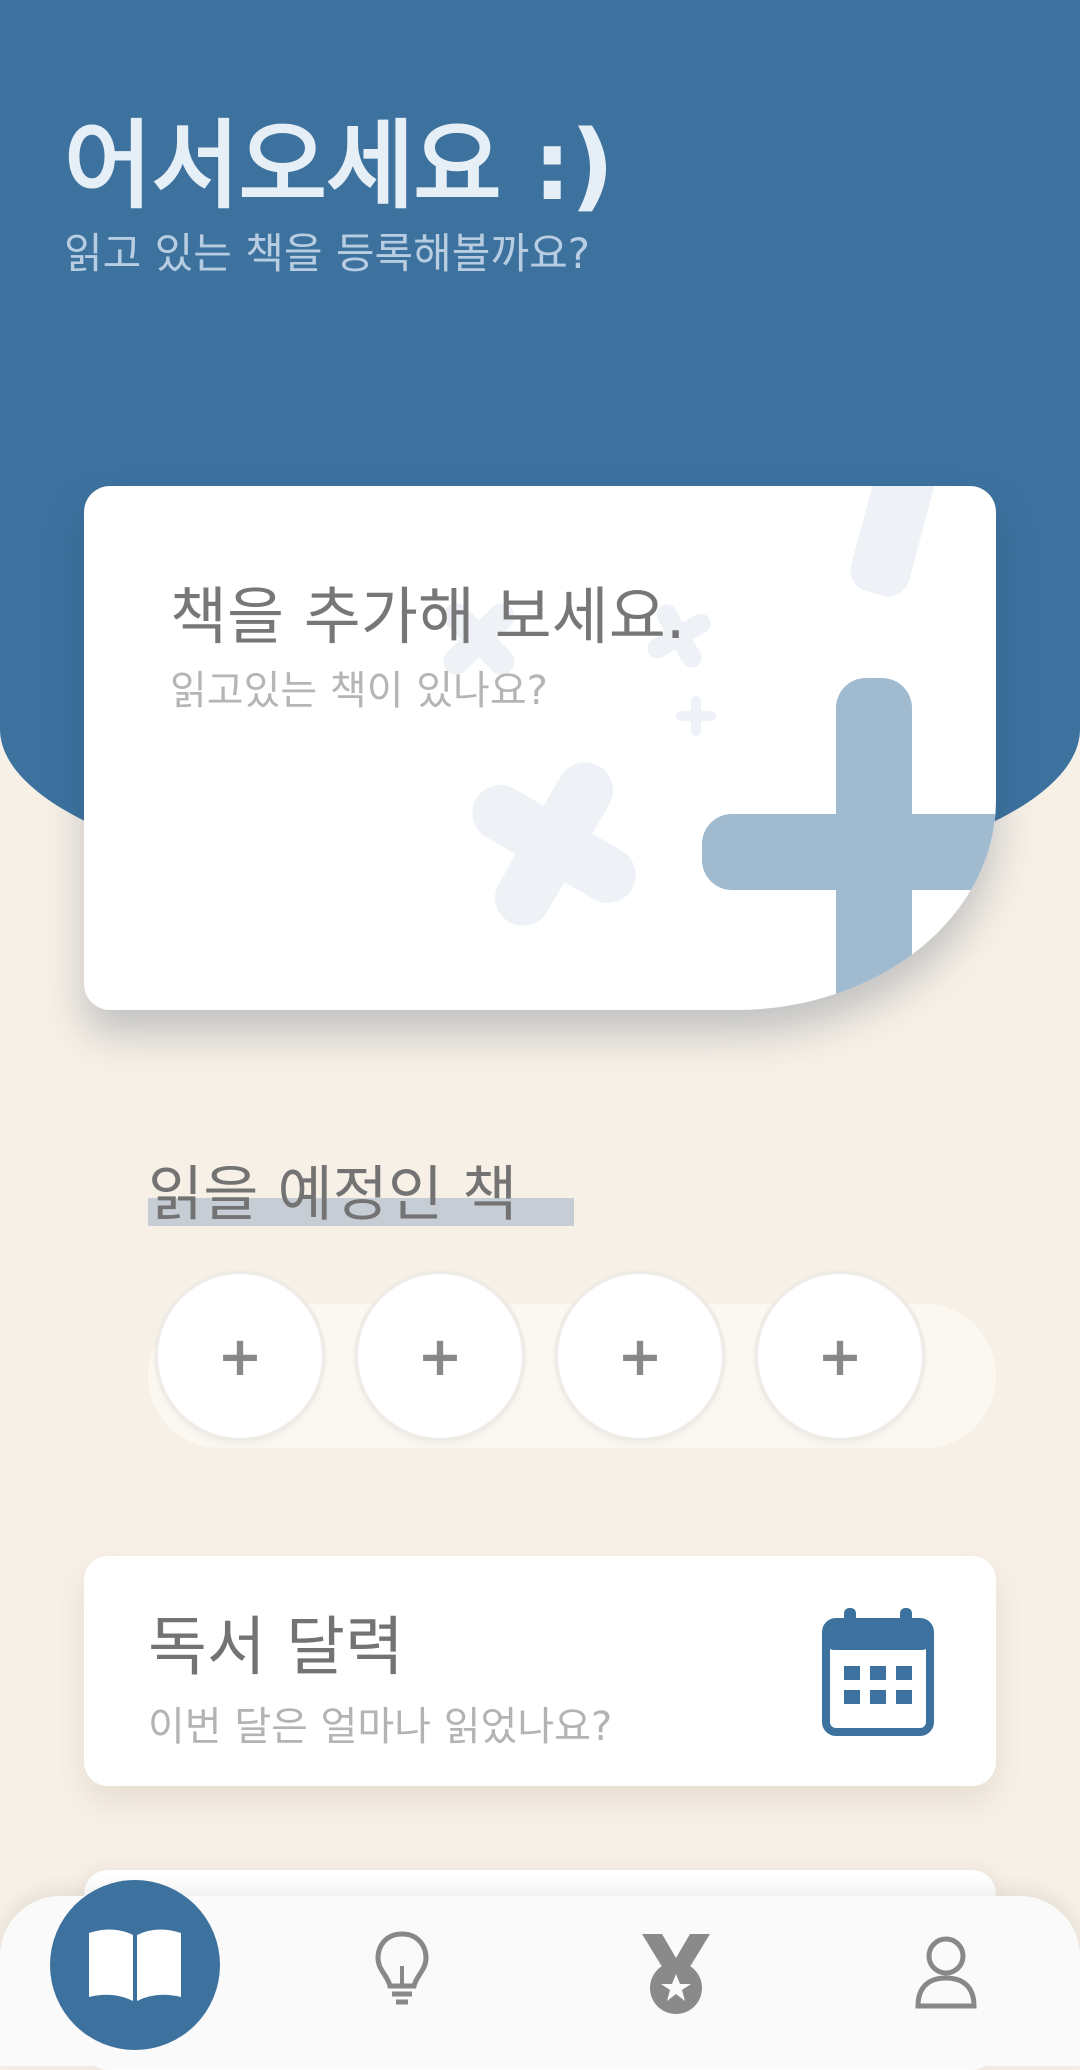  Describe the element at coordinates (359, 691) in the screenshot. I see `add-book-subtitle: 읽고있는 책이 있나요?` at that location.